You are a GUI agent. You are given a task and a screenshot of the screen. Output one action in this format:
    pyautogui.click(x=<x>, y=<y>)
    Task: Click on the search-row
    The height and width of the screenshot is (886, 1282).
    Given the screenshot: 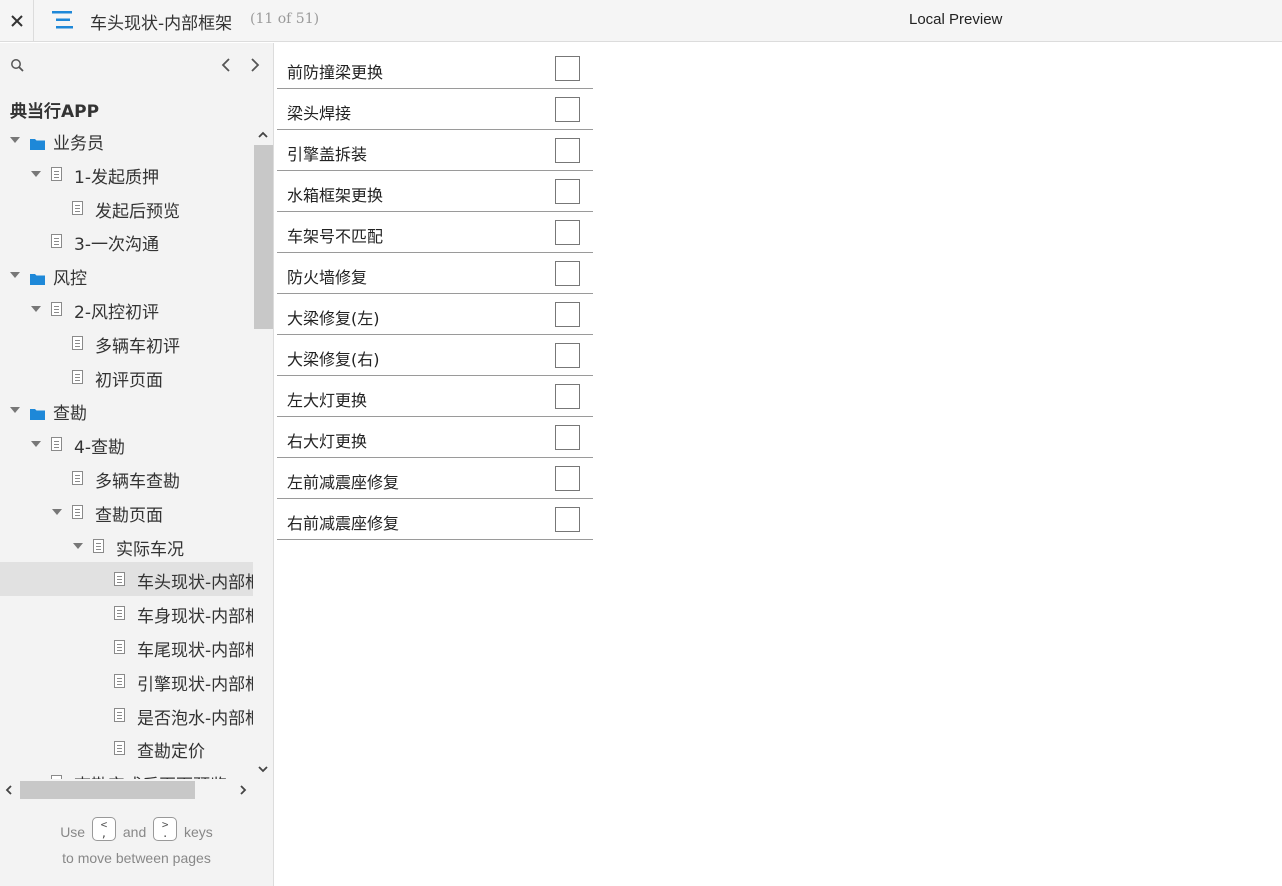 What is the action you would take?
    pyautogui.click(x=136, y=65)
    